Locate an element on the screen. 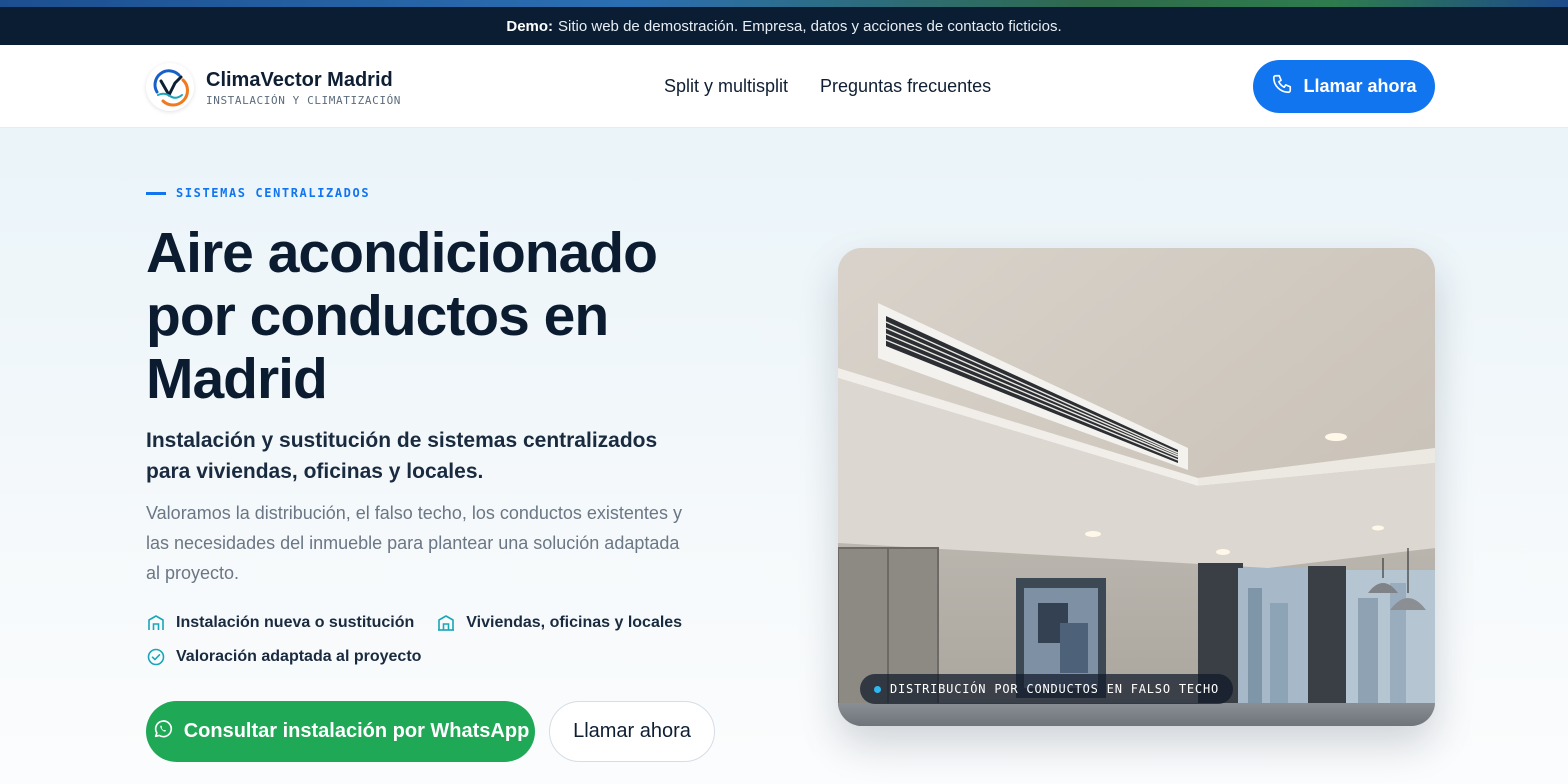 The image size is (1568, 784). main-nav: Split y multisplit Preguntas frecuentes is located at coordinates (827, 86).